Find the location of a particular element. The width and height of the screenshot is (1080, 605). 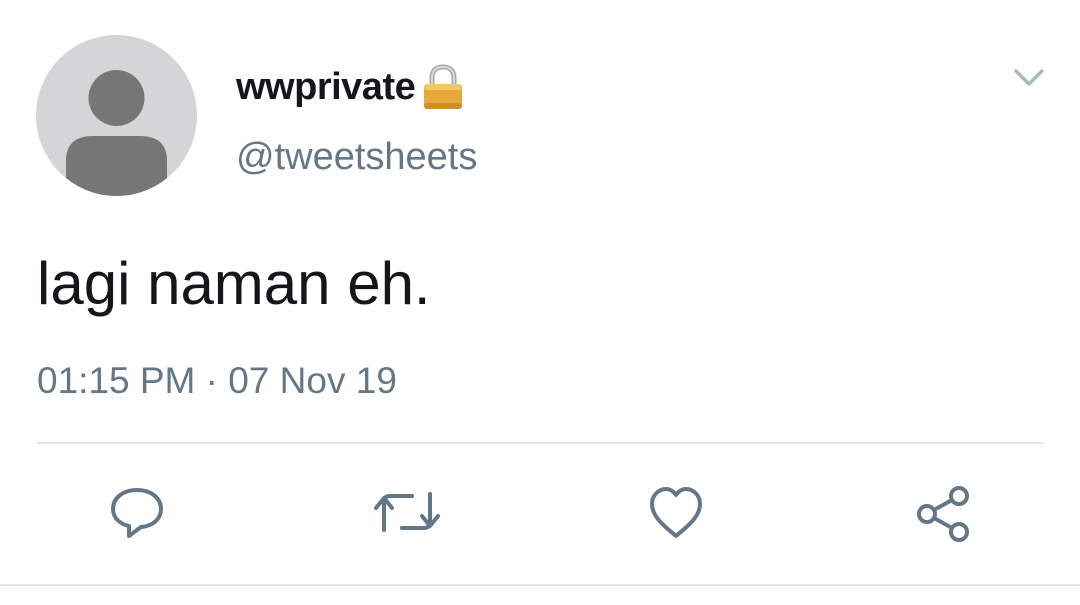

tweet-text: lagi naman eh. is located at coordinates (234, 283).